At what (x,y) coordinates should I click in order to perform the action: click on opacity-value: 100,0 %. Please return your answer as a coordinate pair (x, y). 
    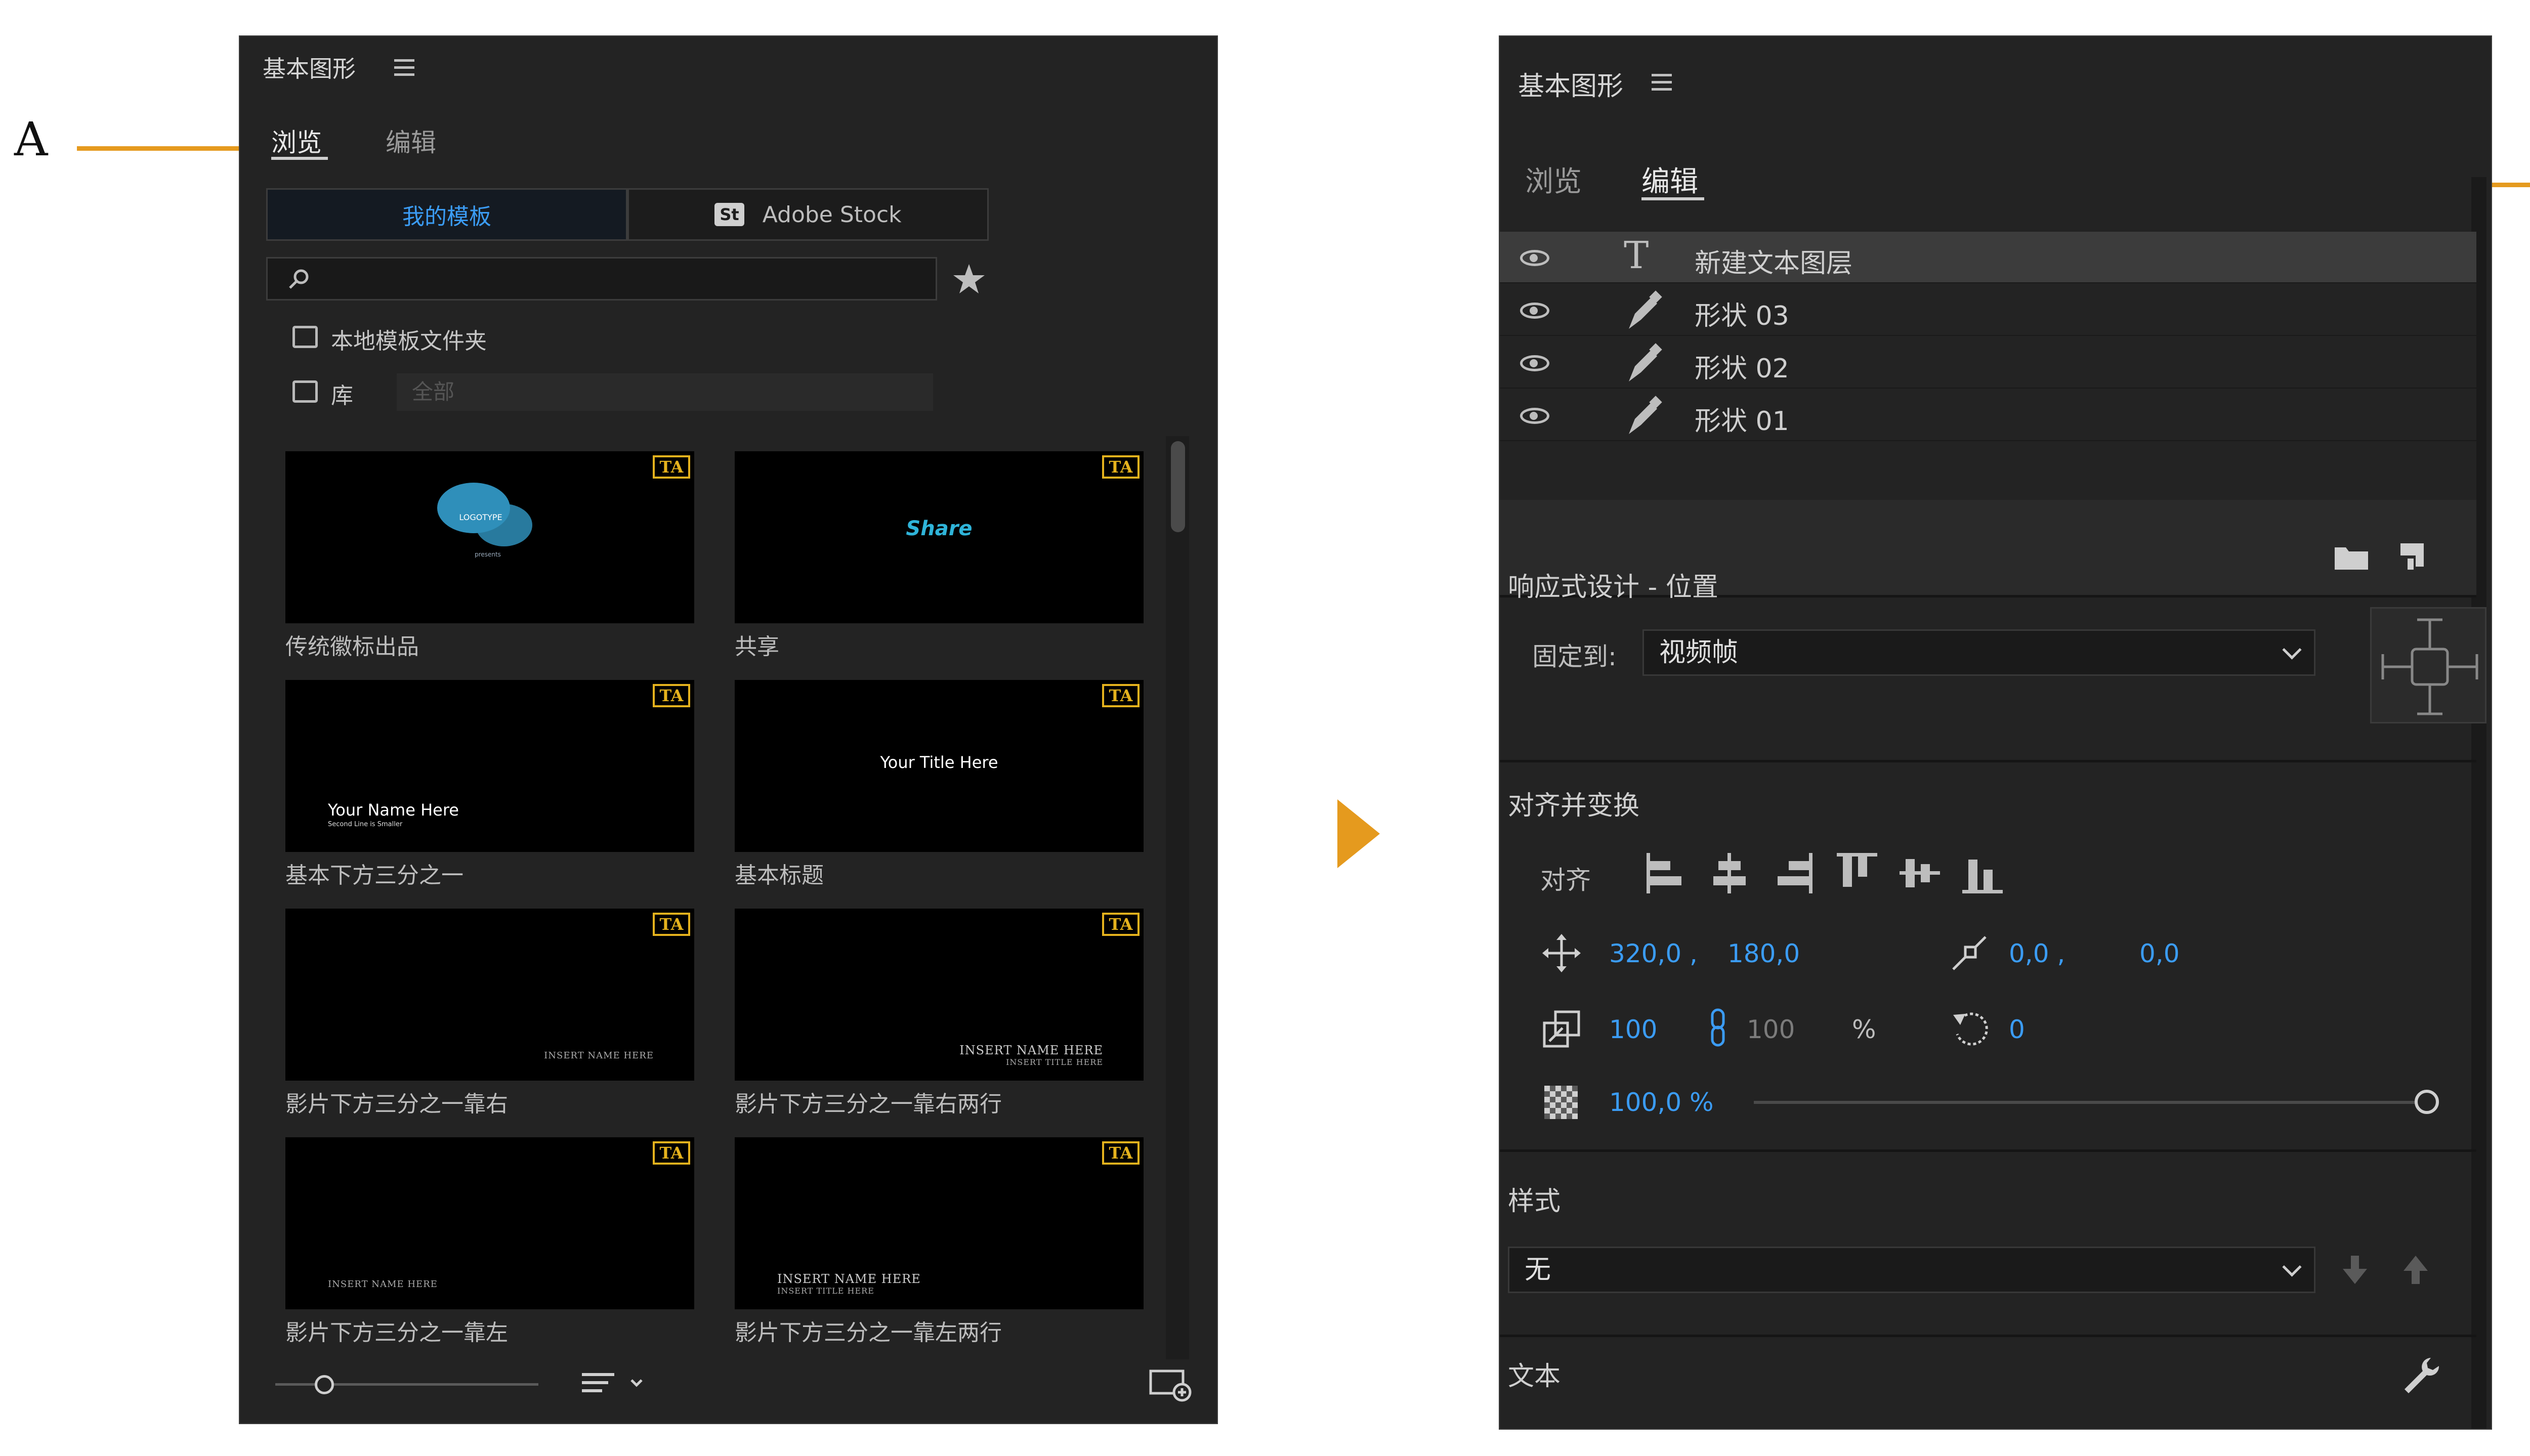
    Looking at the image, I should click on (1661, 1102).